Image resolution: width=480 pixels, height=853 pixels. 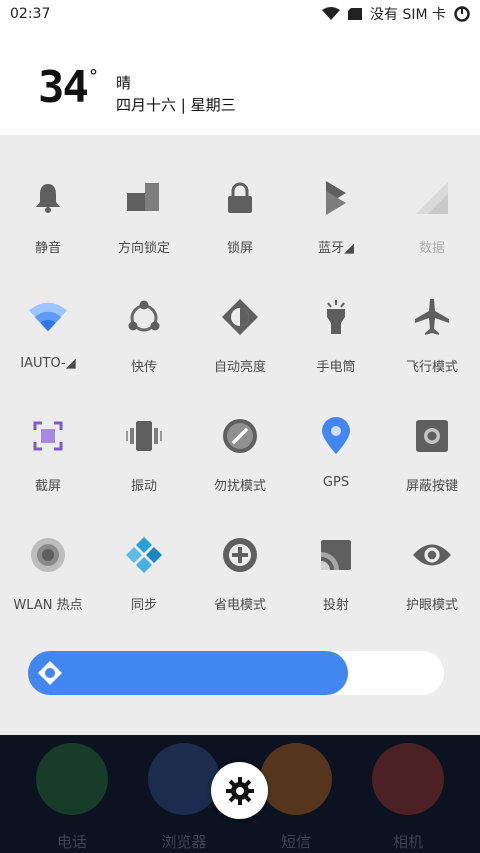 I want to click on auto-brightness-icon, so click(x=240, y=317).